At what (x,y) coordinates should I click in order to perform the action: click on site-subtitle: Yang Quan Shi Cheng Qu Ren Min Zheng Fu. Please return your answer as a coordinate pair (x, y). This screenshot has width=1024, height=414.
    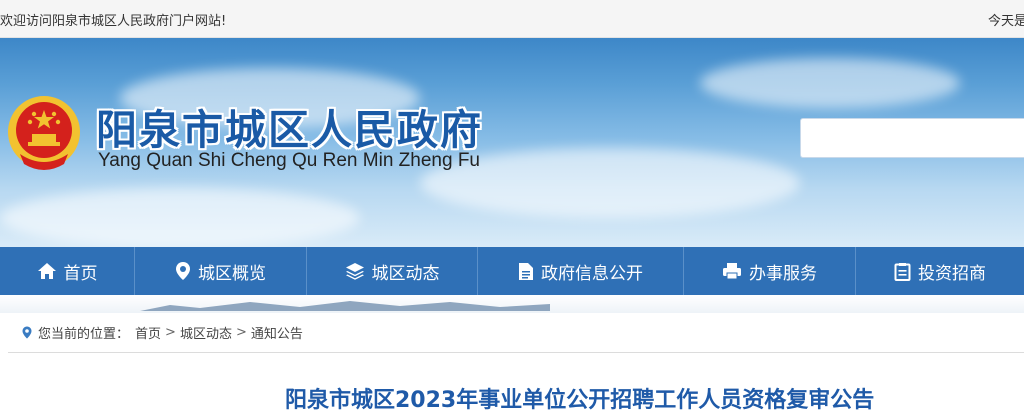
    Looking at the image, I should click on (289, 160).